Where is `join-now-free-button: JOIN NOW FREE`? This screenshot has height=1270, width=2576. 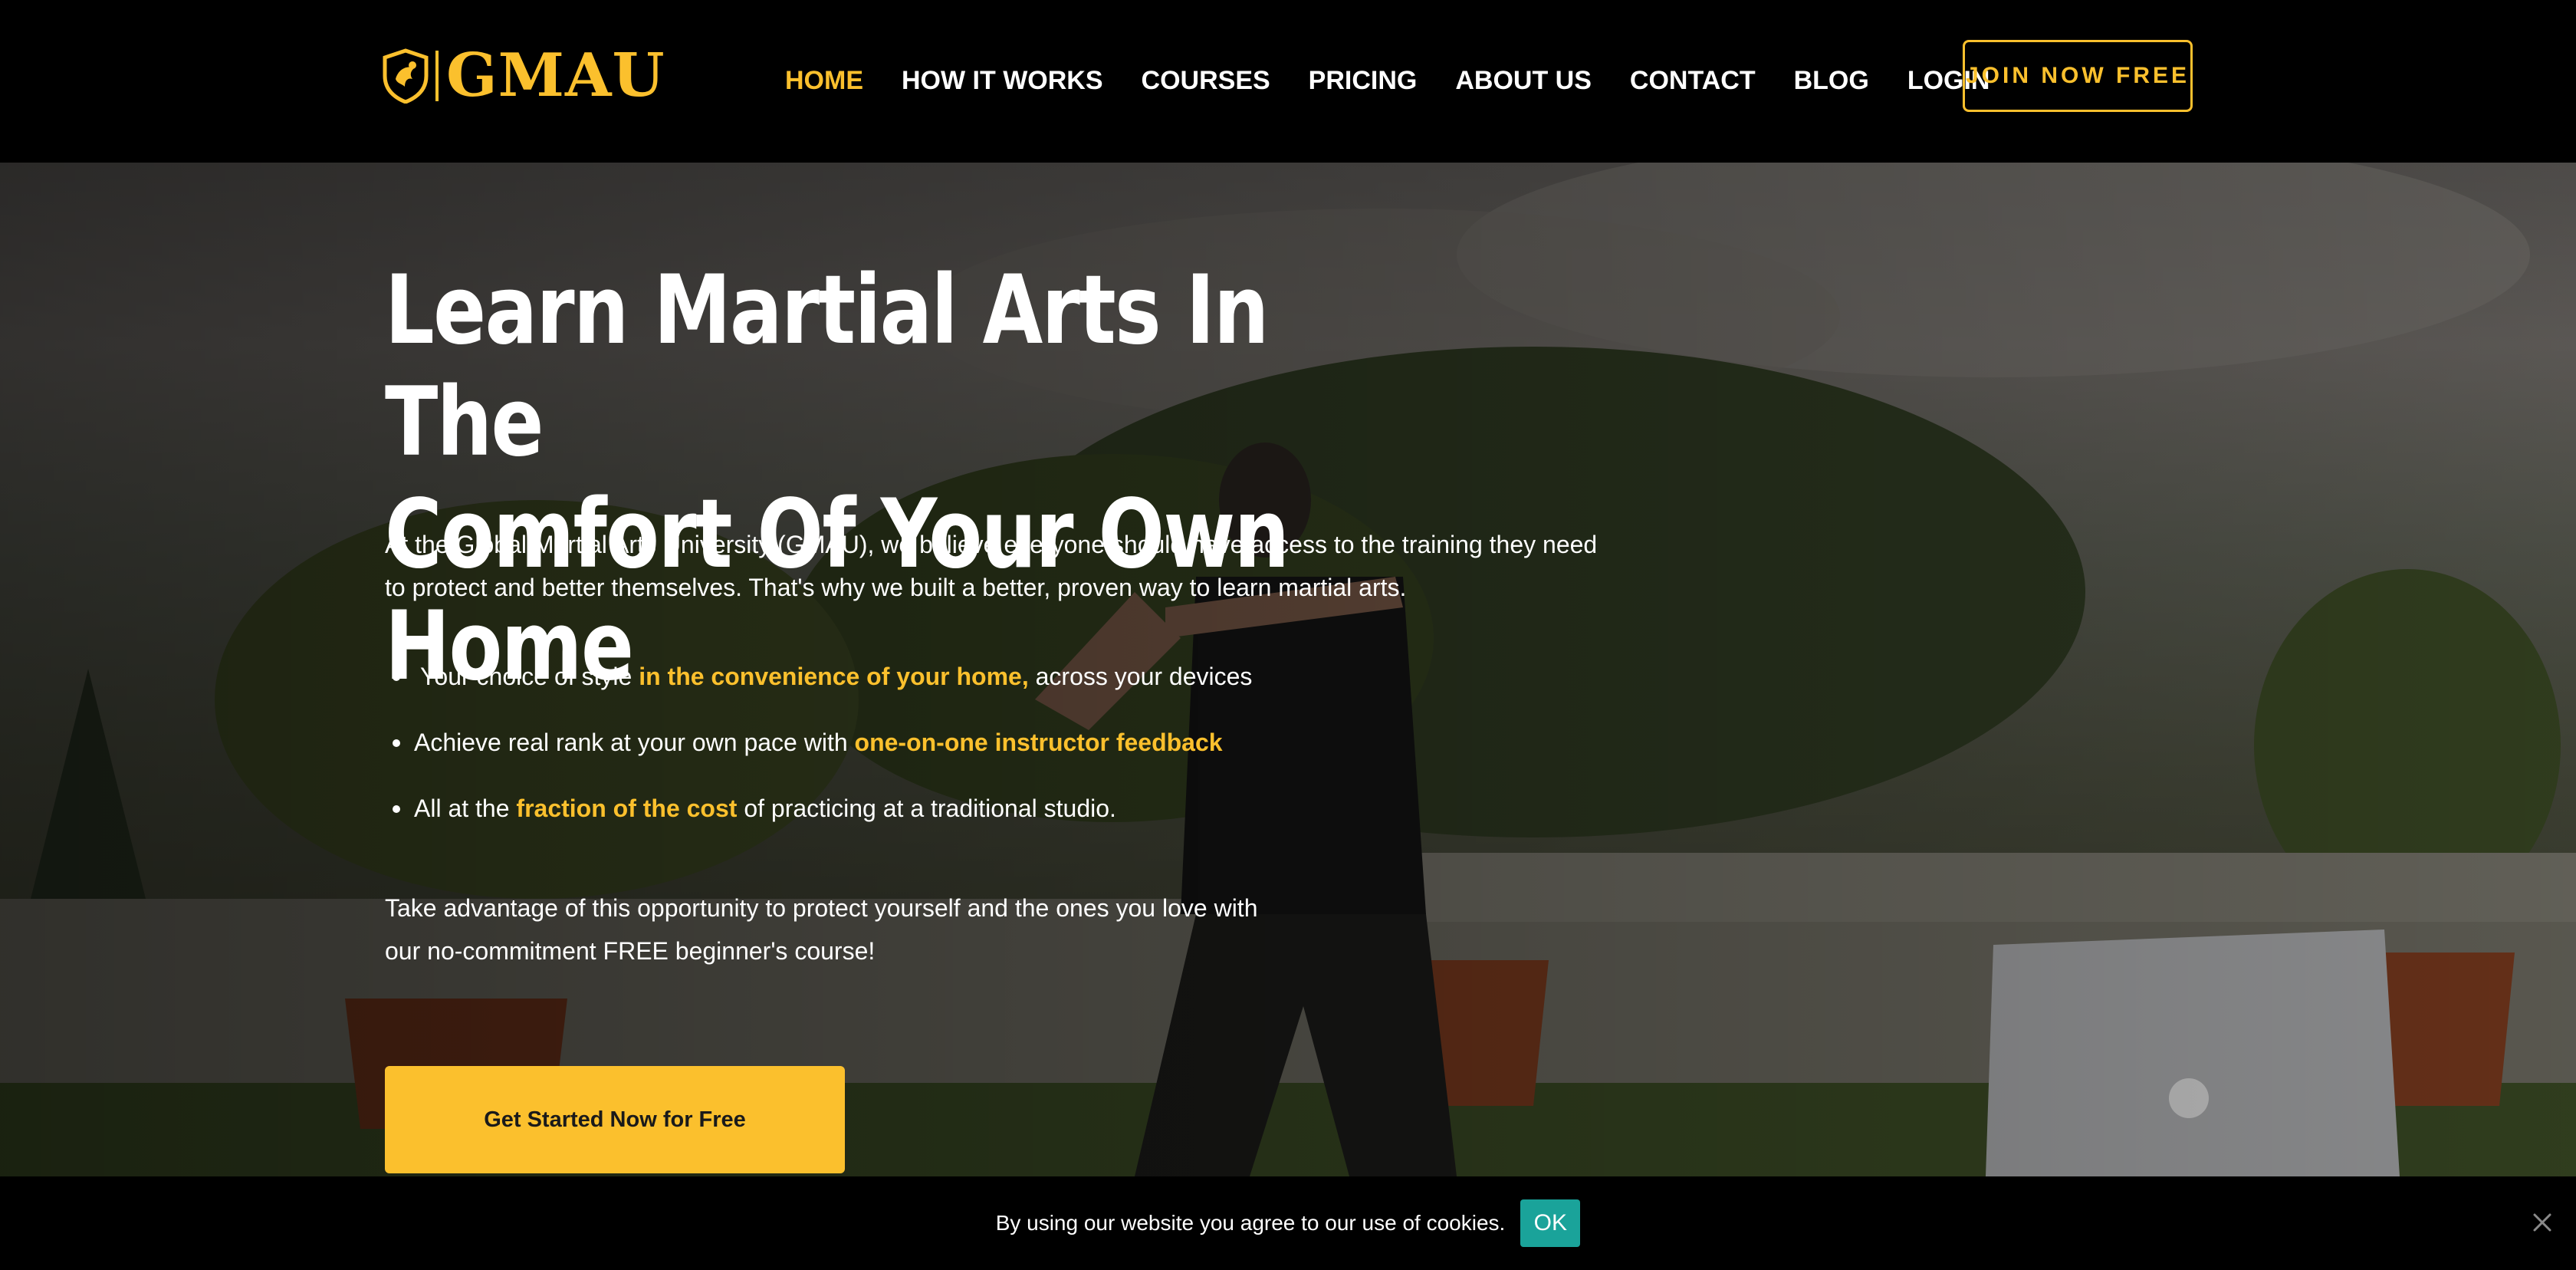 join-now-free-button: JOIN NOW FREE is located at coordinates (2078, 76).